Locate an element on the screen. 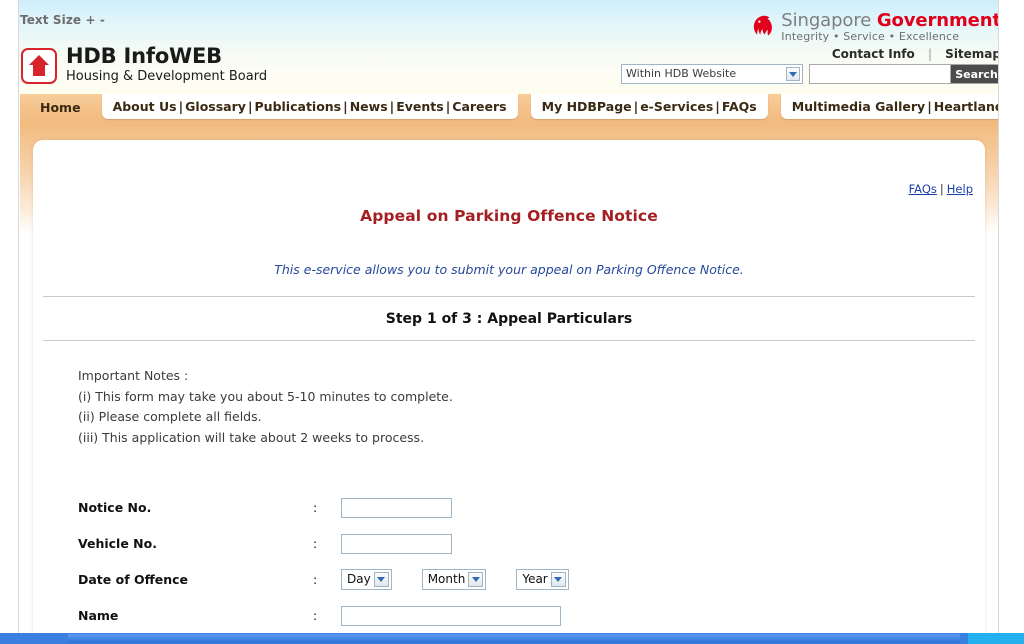 The image size is (1024, 644). sg-gov-wordmark: Singapore Government is located at coordinates (891, 20).